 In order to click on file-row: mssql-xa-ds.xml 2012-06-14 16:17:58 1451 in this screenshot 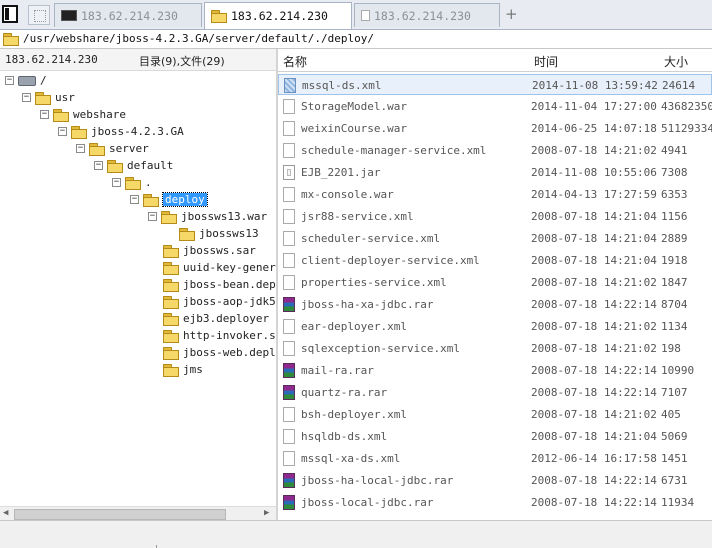, I will do `click(495, 458)`.